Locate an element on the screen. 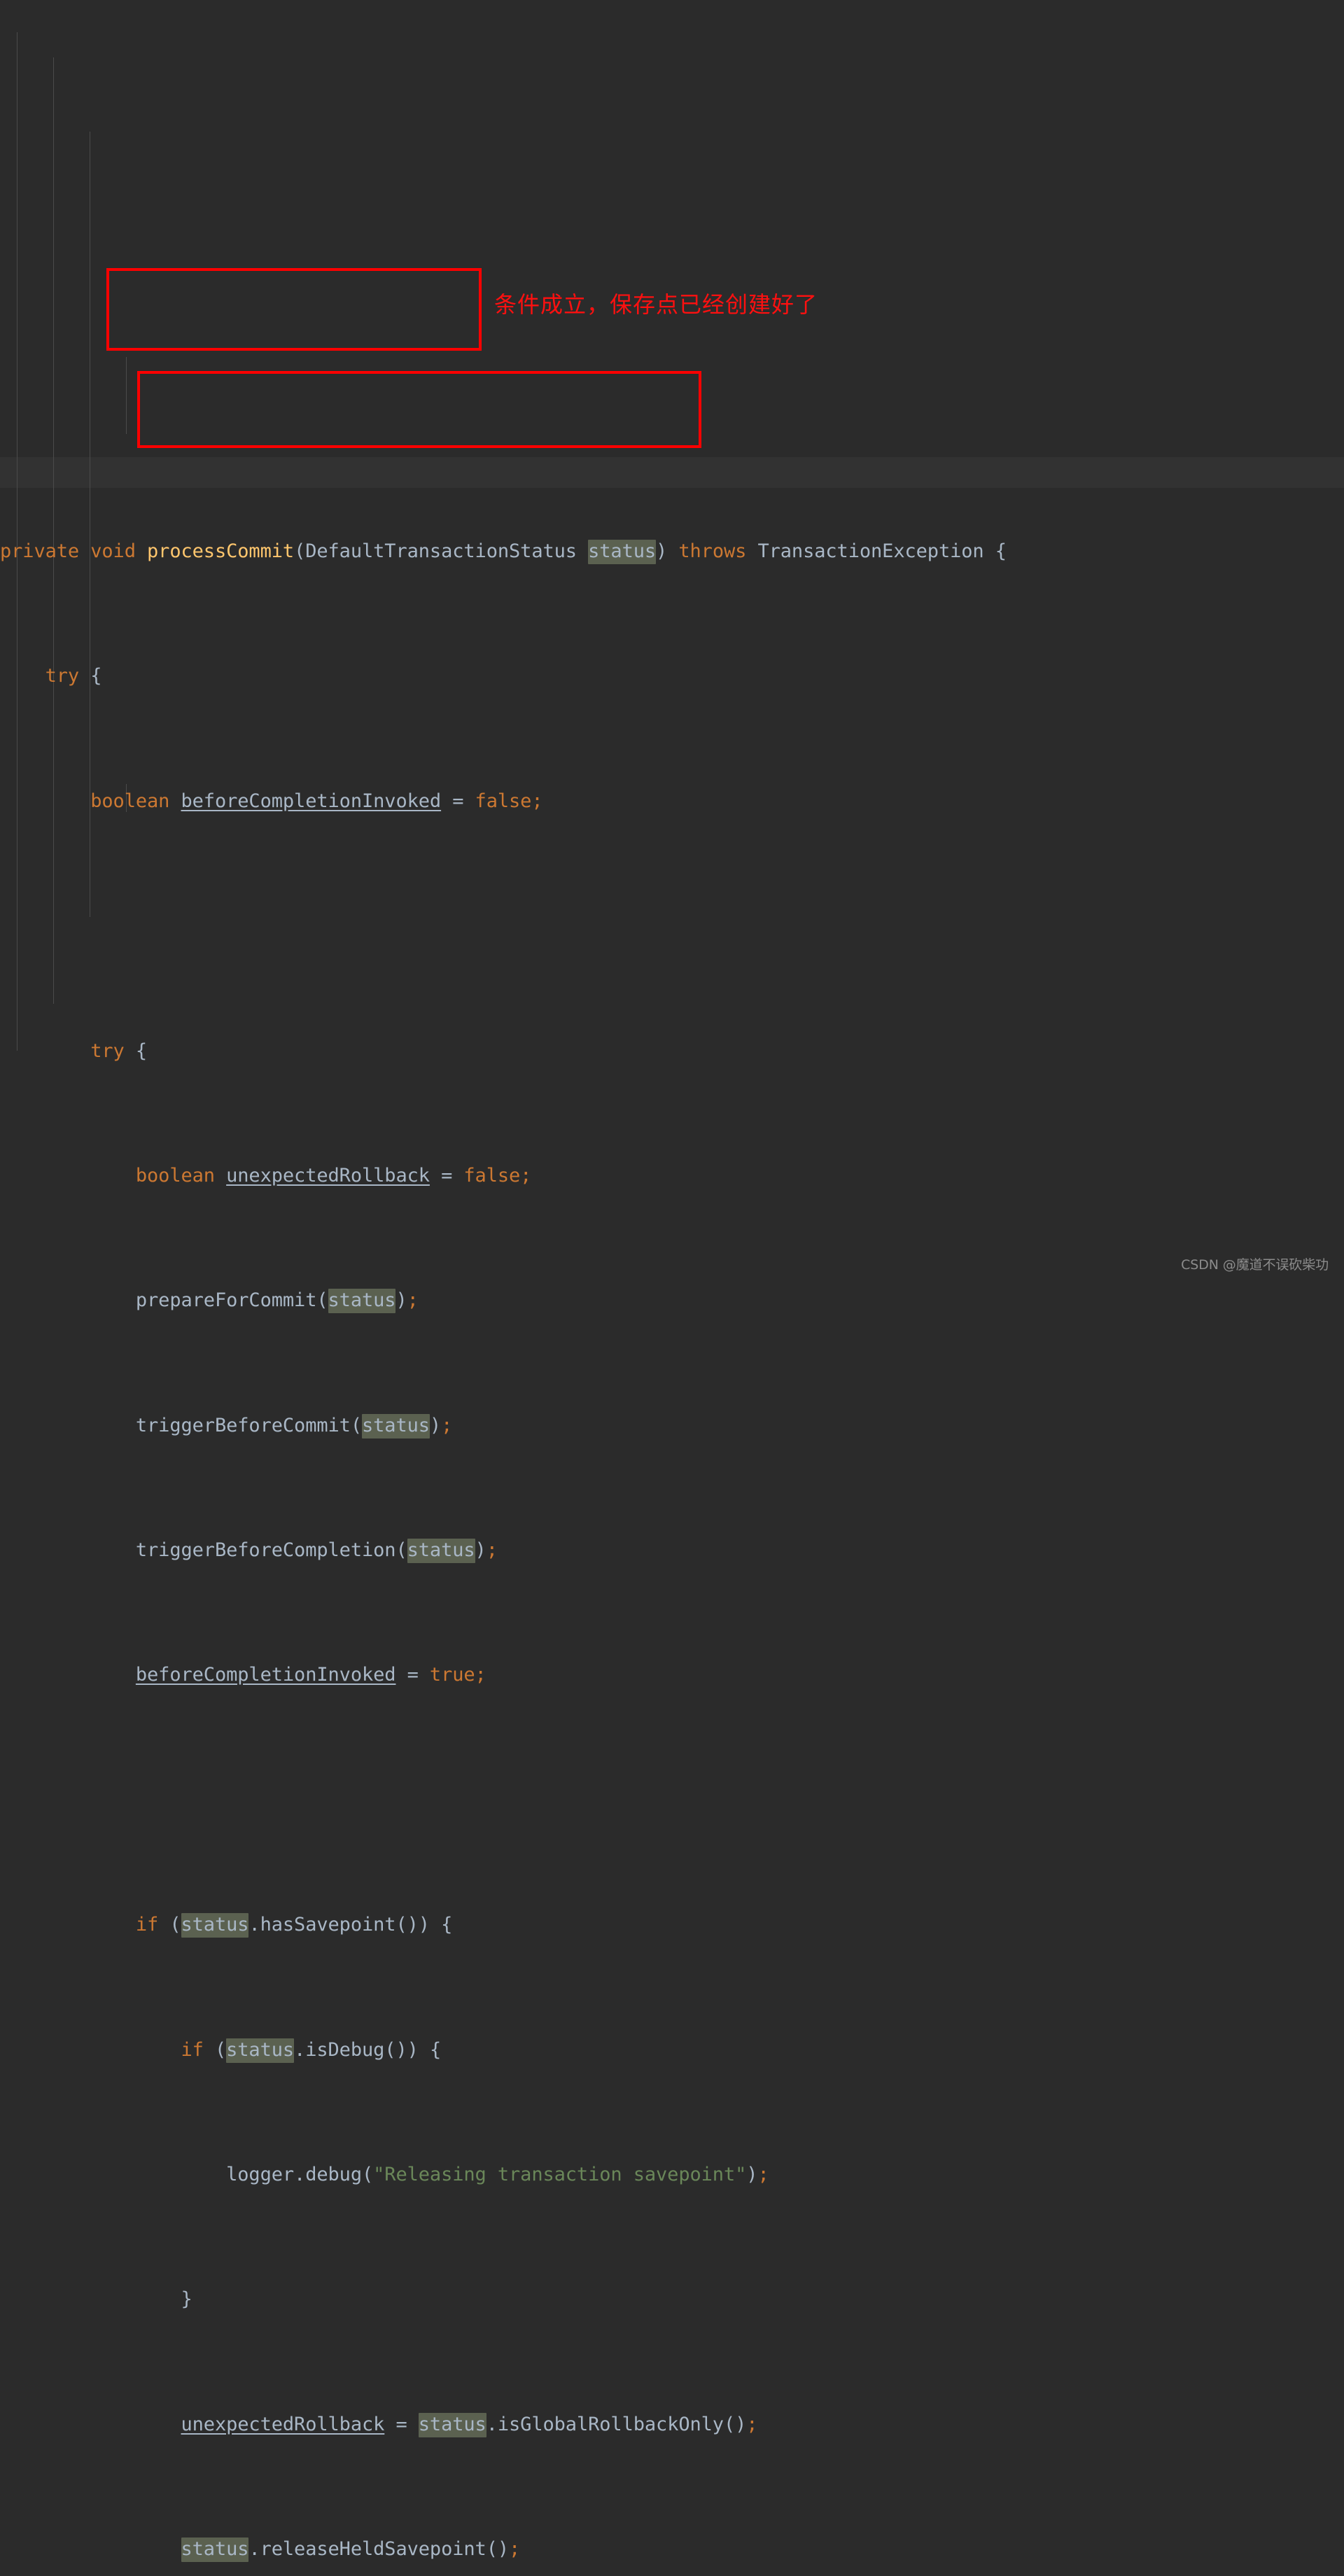 This screenshot has width=1344, height=2576. code-line: boolean unexpectedRollback = false; is located at coordinates (672, 1176).